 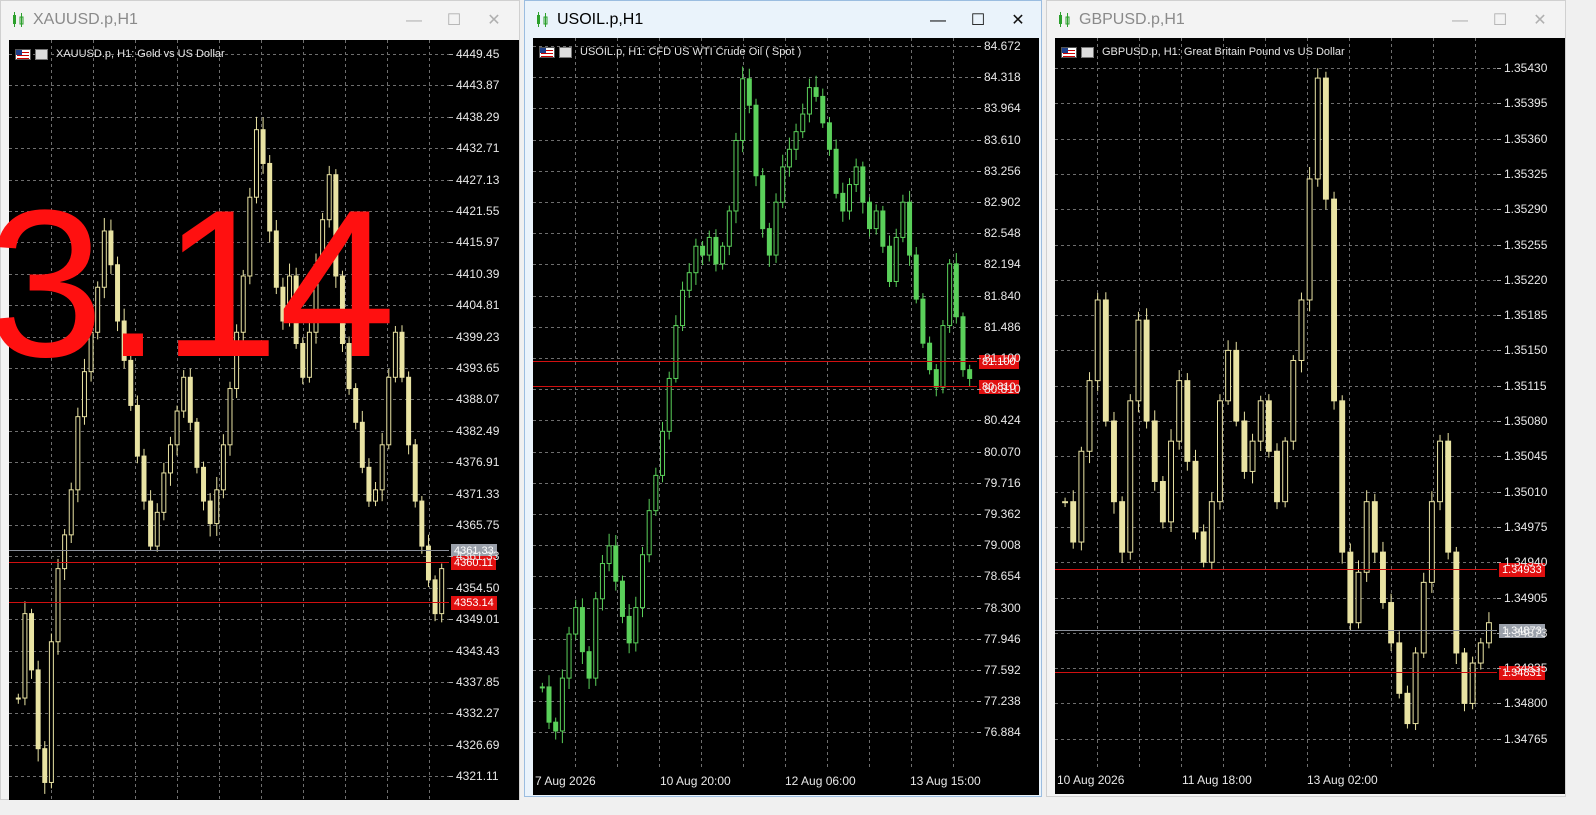 I want to click on time-scale: 10 Aug 2026 11 Aug 18:00 13 Aug 02:00, so click(x=1310, y=781).